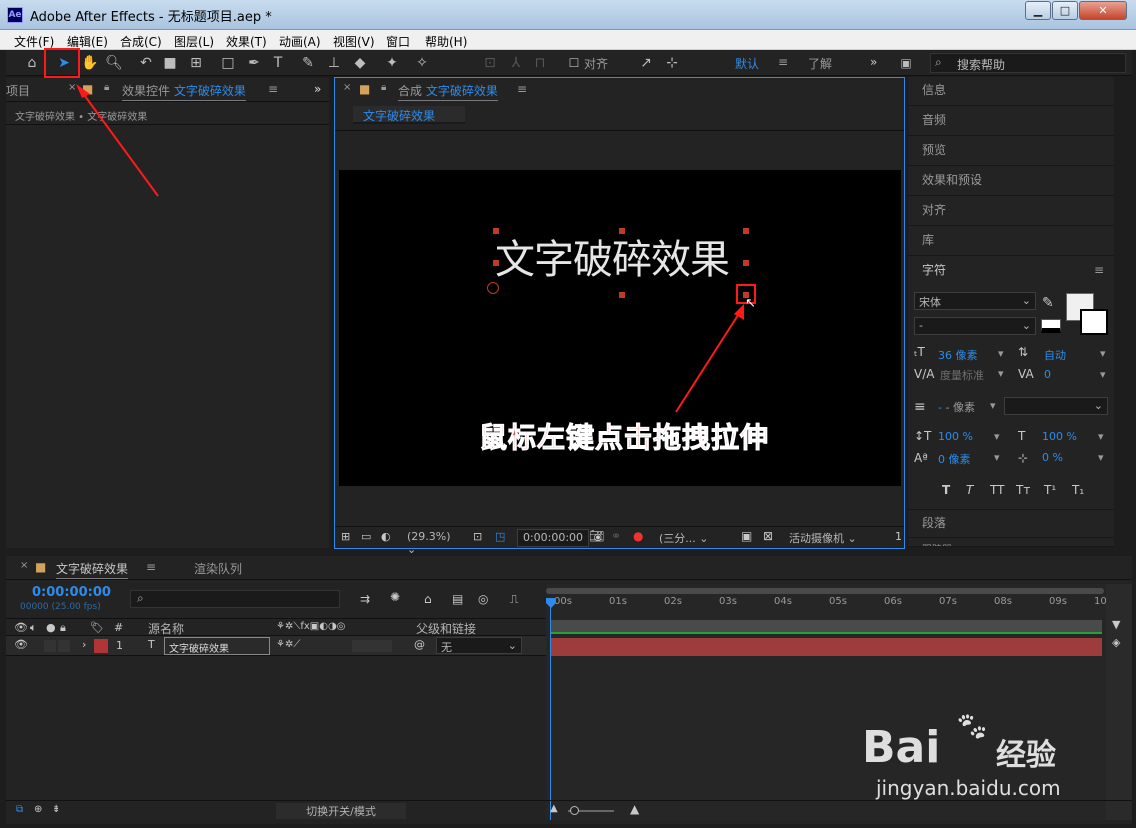 The width and height of the screenshot is (1136, 828). Describe the element at coordinates (120, 144) in the screenshot. I see `arrow-to-selection-tool` at that location.